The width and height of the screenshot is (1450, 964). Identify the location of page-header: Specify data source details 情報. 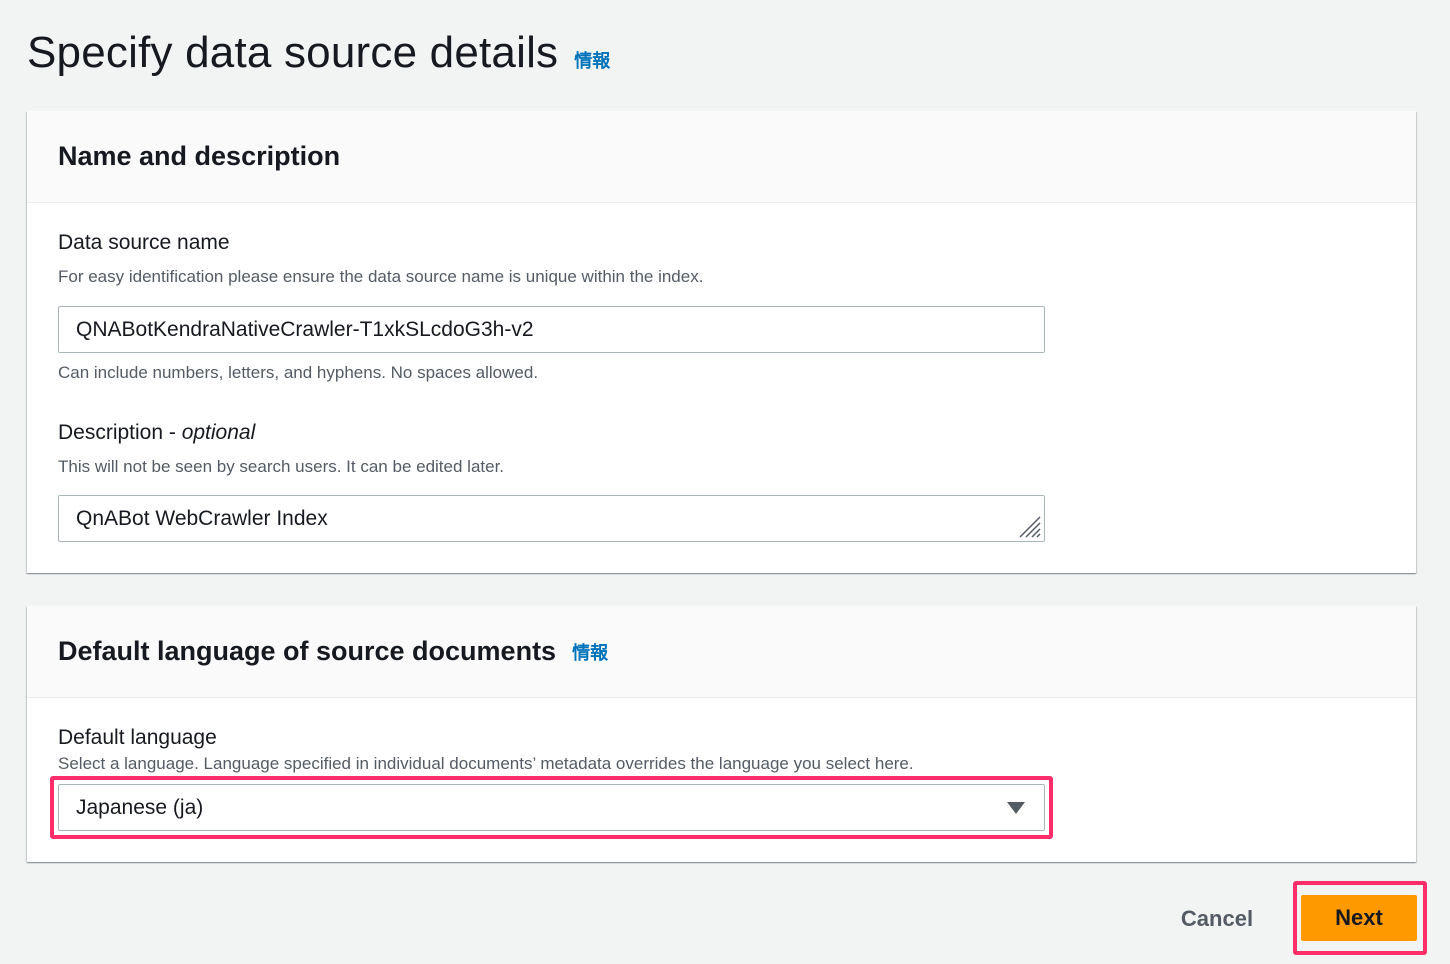
(318, 53).